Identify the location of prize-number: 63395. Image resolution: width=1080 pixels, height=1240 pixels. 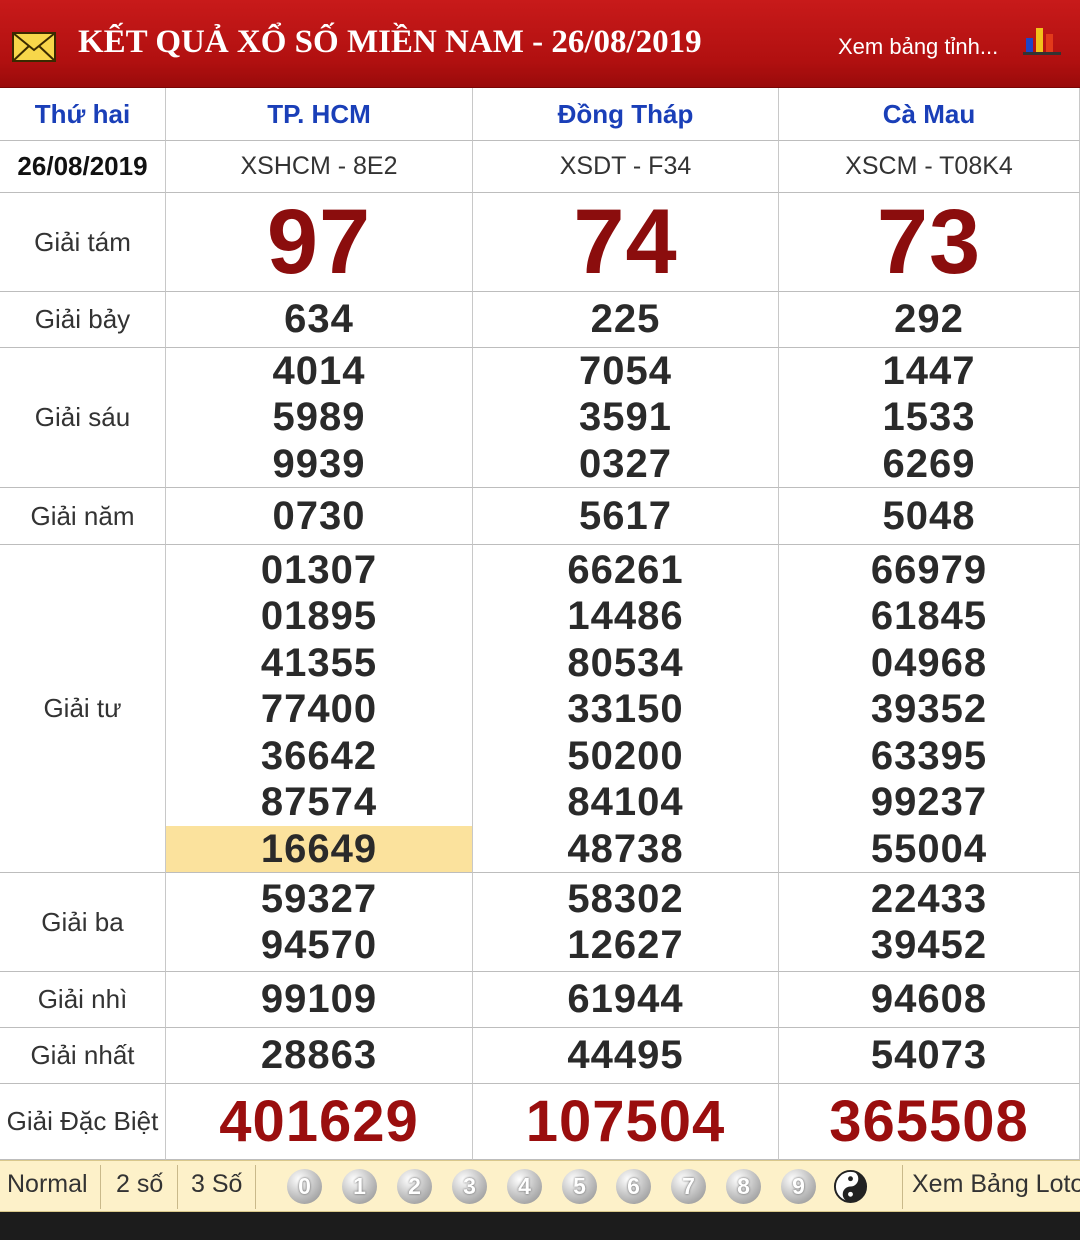
(929, 755).